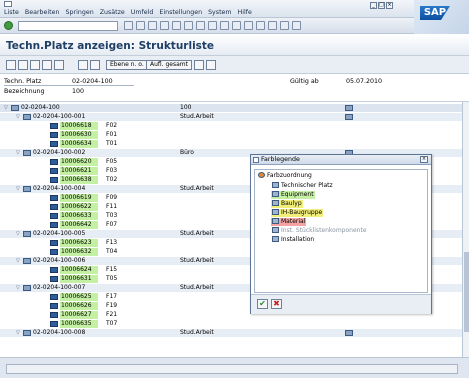 The height and width of the screenshot is (378, 469). What do you see at coordinates (276, 304) in the screenshot?
I see `cancel-button: ✖` at bounding box center [276, 304].